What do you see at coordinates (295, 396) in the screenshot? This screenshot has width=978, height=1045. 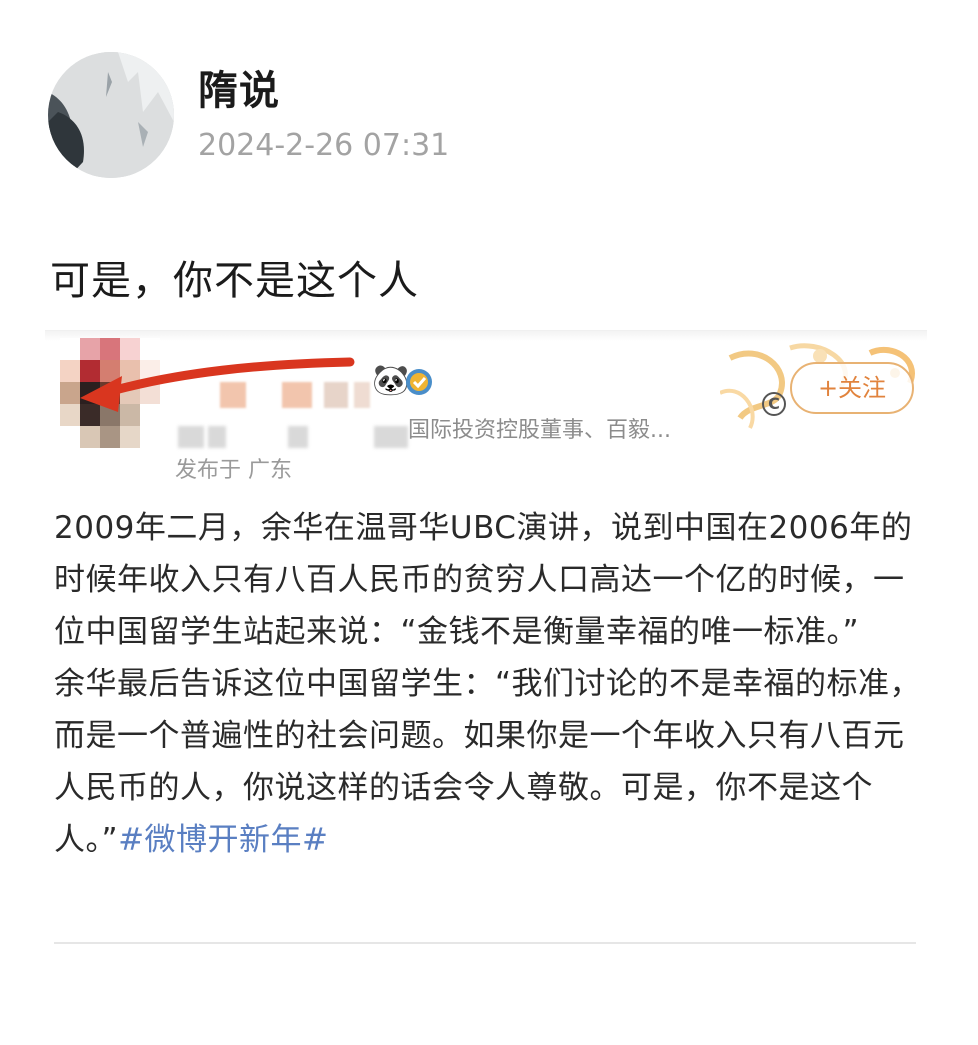 I see `quoted-author-name-blurred` at bounding box center [295, 396].